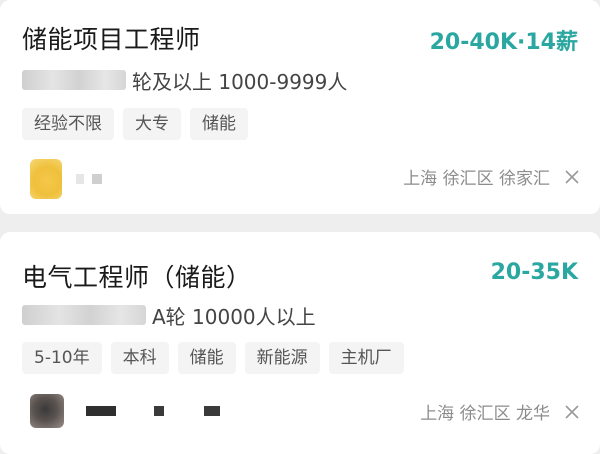 Image resolution: width=600 pixels, height=454 pixels. I want to click on job-title: 电气工程师（储能）, so click(137, 277).